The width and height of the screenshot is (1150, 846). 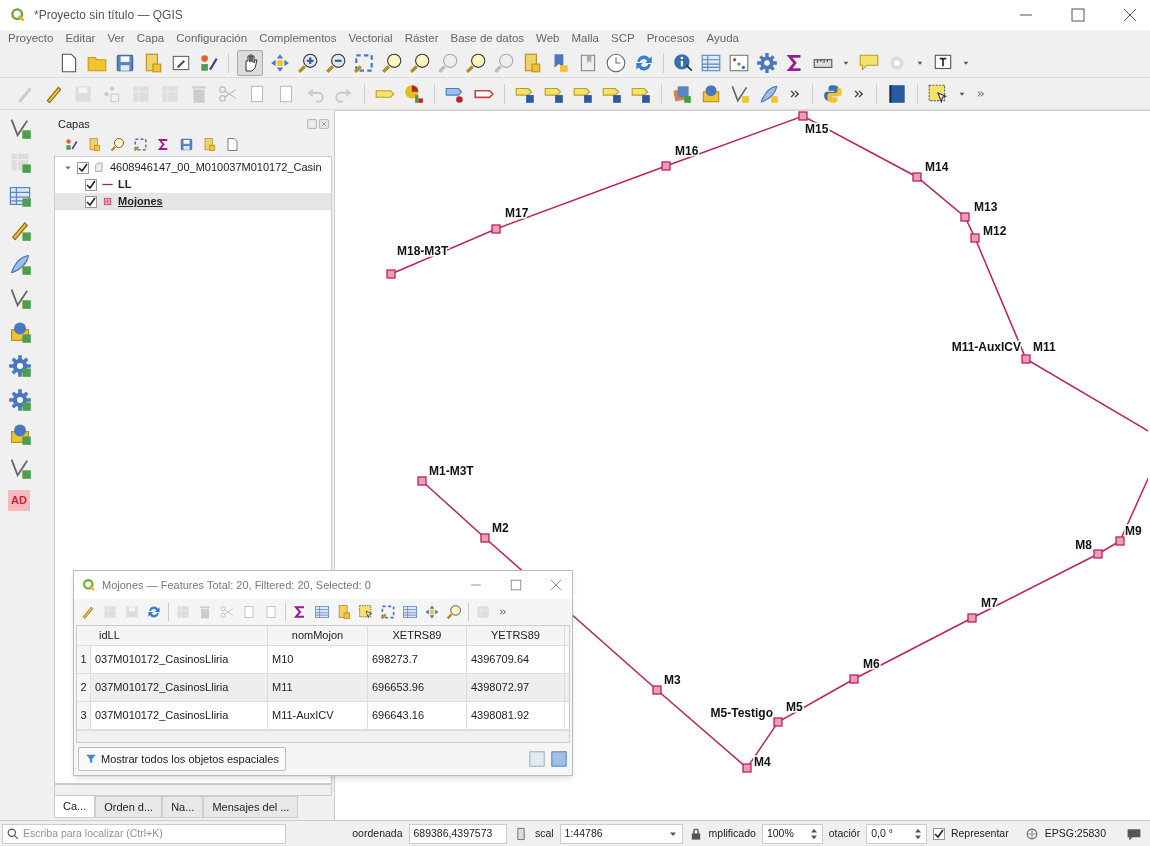 What do you see at coordinates (986, 347) in the screenshot?
I see `map-label: M11-AuxICV` at bounding box center [986, 347].